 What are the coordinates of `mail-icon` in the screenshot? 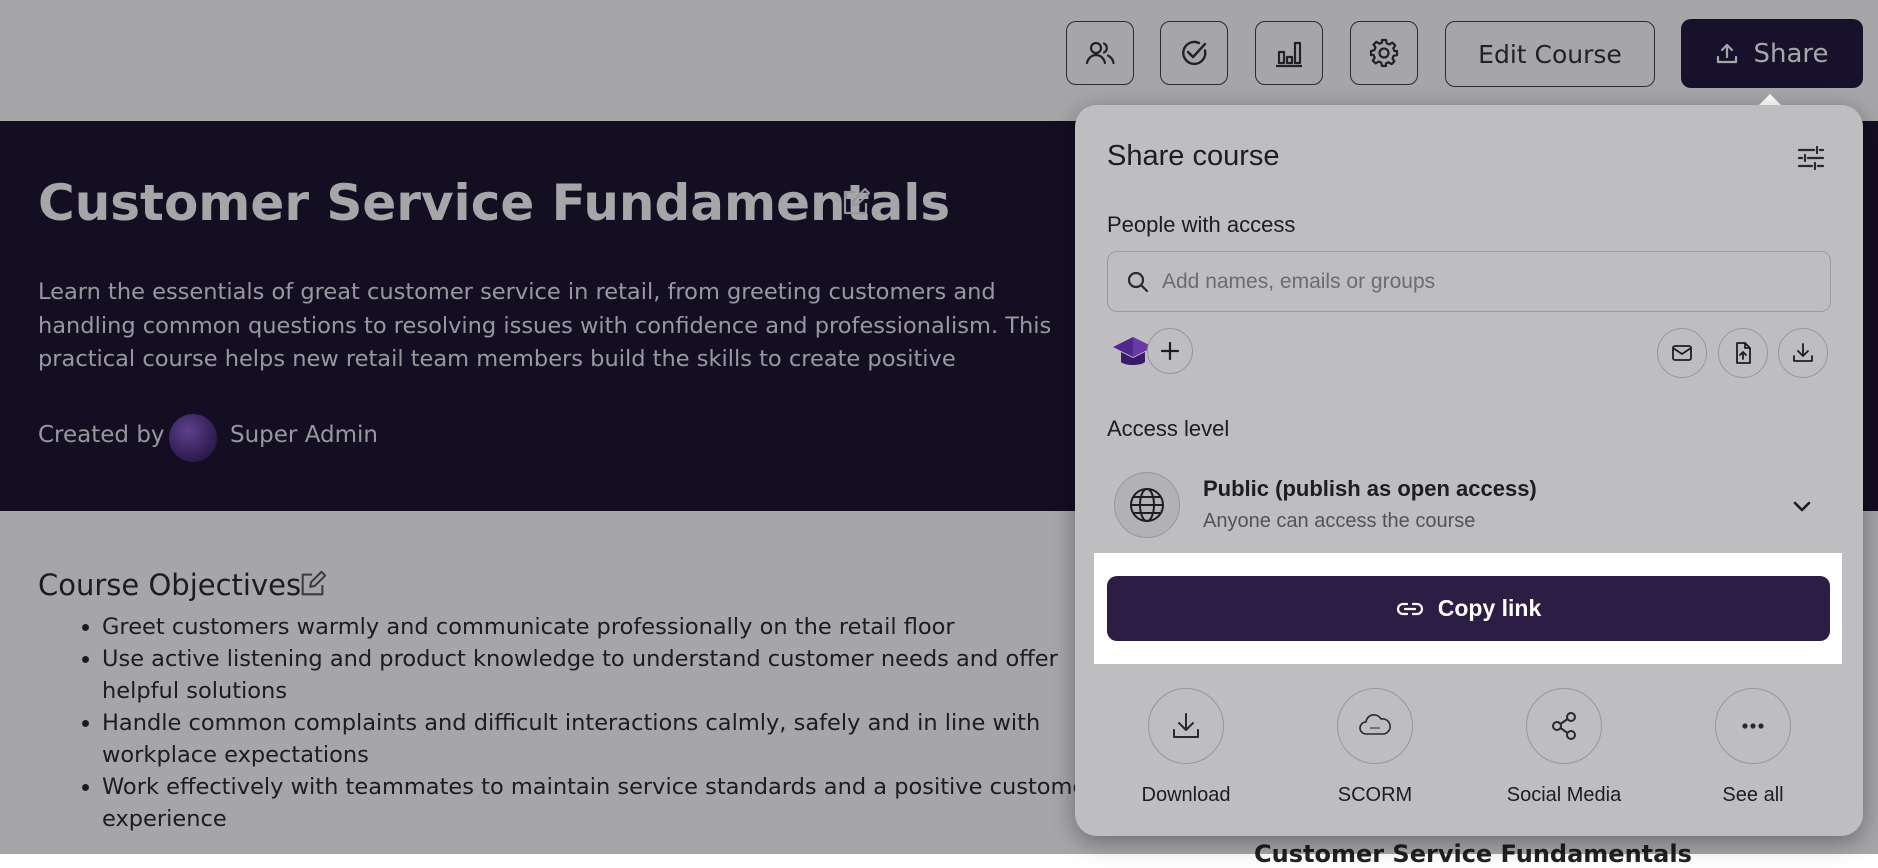 It's located at (1682, 353).